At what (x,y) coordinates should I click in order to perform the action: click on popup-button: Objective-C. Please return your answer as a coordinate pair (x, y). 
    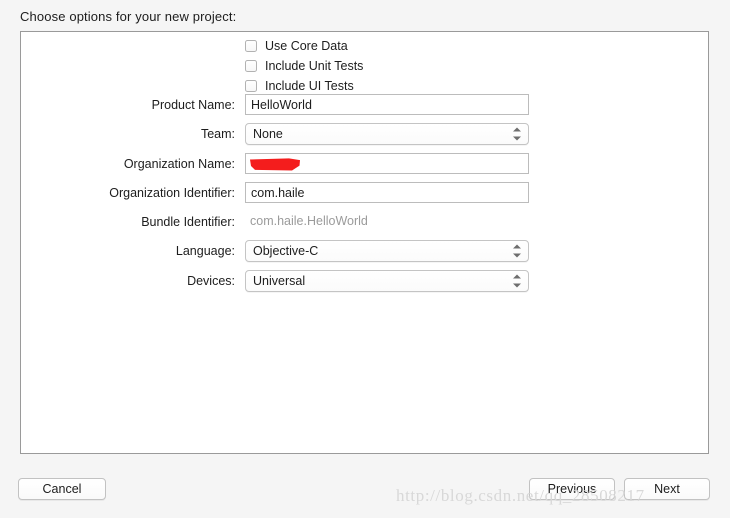
    Looking at the image, I should click on (387, 251).